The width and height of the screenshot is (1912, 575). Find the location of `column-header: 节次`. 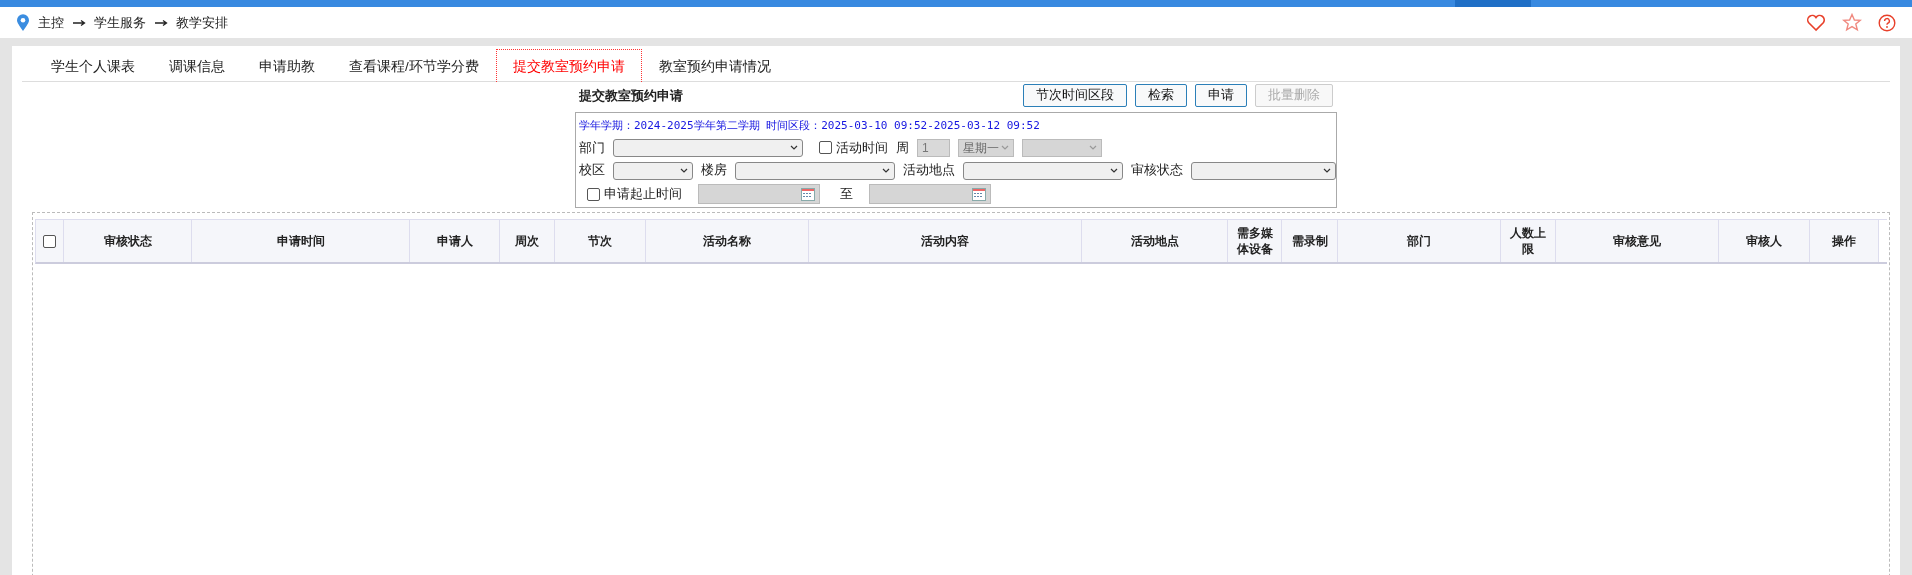

column-header: 节次 is located at coordinates (600, 241).